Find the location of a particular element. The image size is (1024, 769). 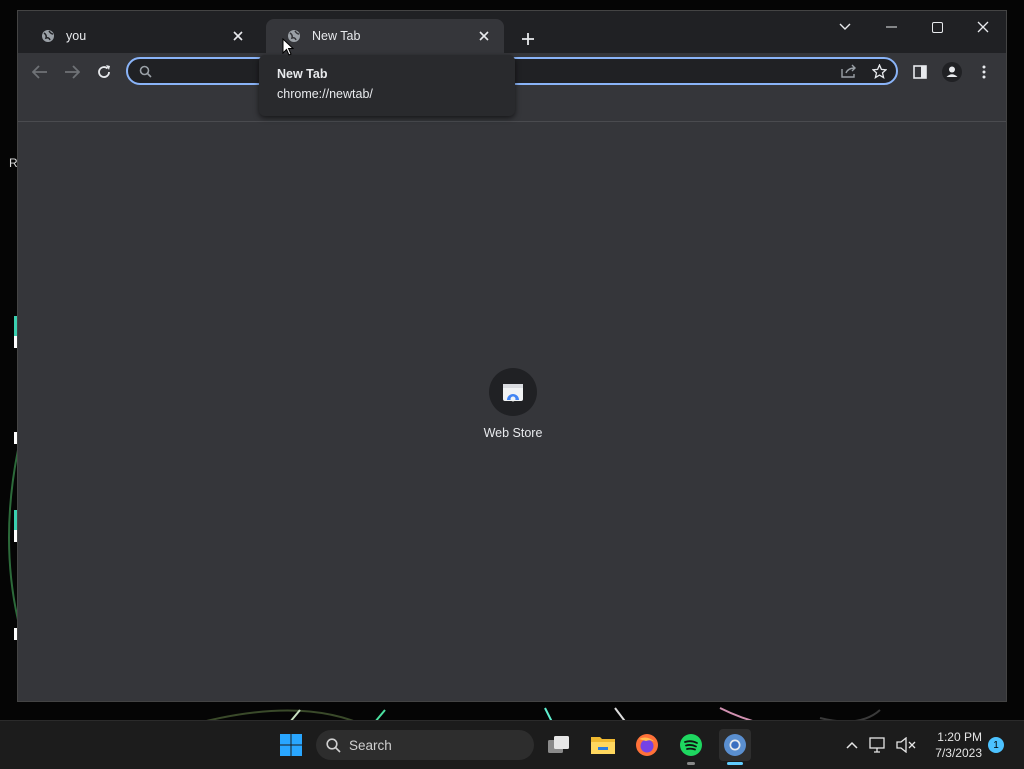

close-icon is located at coordinates (983, 27).